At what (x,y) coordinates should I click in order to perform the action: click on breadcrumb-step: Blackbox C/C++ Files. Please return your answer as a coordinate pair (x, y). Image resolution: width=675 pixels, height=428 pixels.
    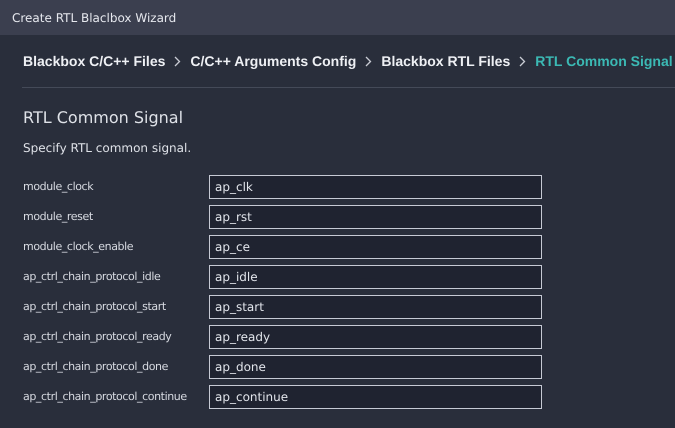
    Looking at the image, I should click on (94, 61).